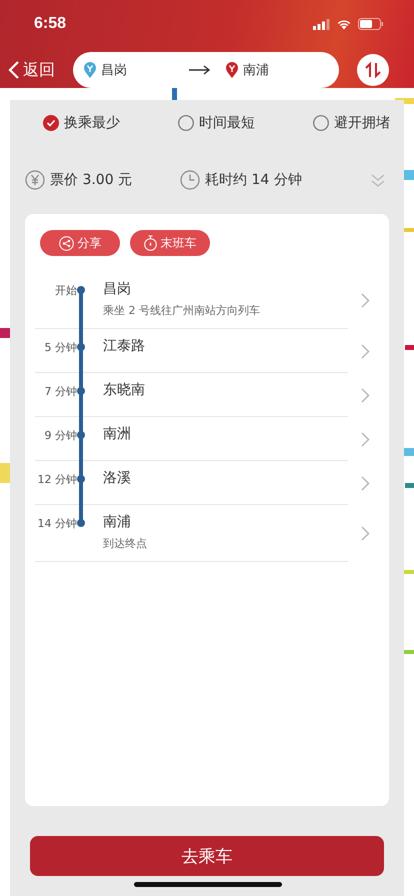  Describe the element at coordinates (56, 480) in the screenshot. I see `stop-time: 12 分钟` at that location.